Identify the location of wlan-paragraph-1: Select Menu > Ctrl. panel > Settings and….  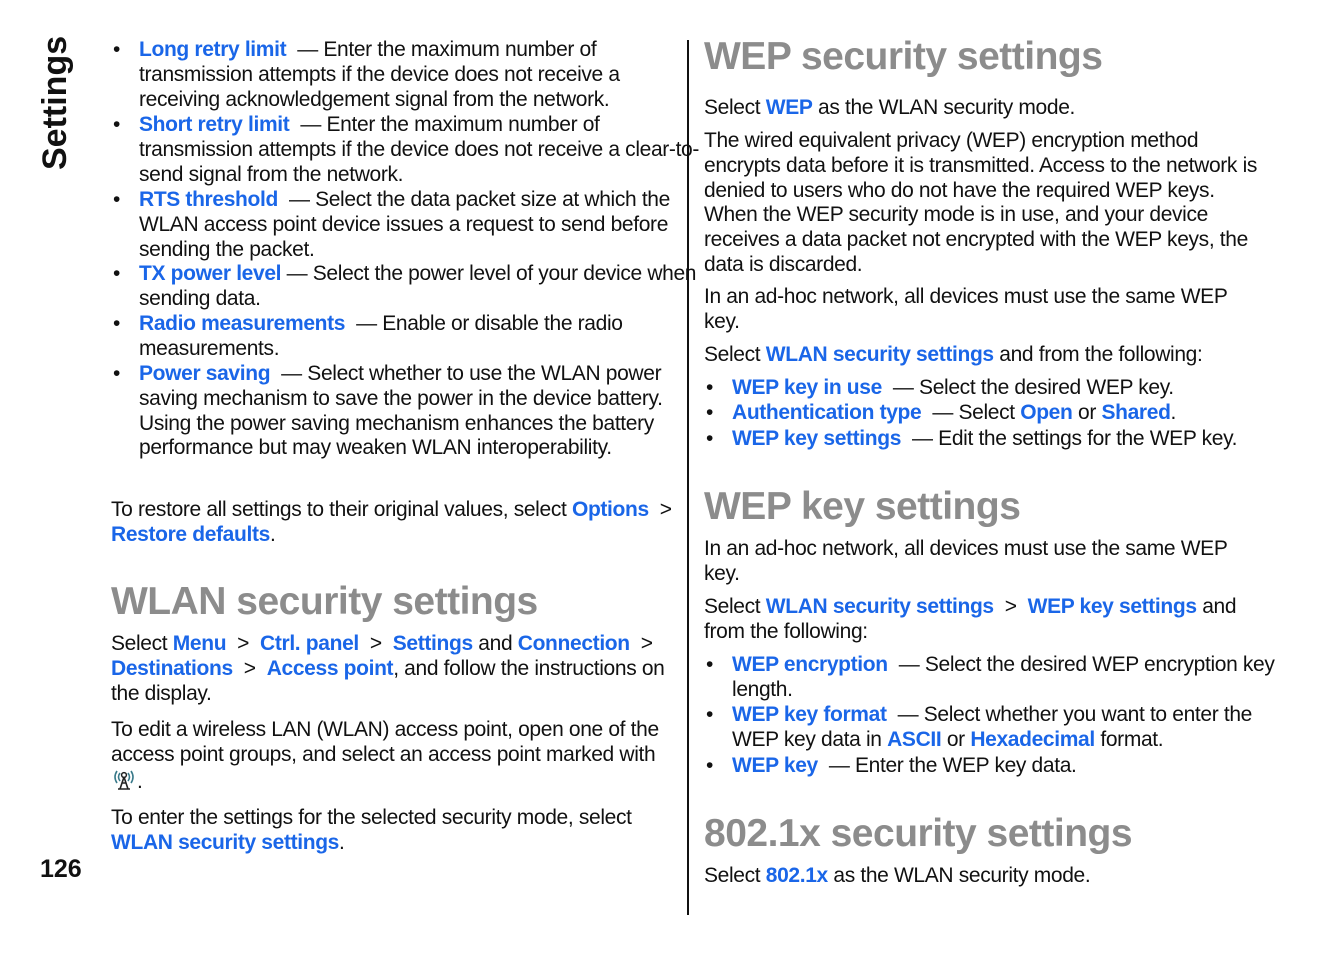
(392, 669).